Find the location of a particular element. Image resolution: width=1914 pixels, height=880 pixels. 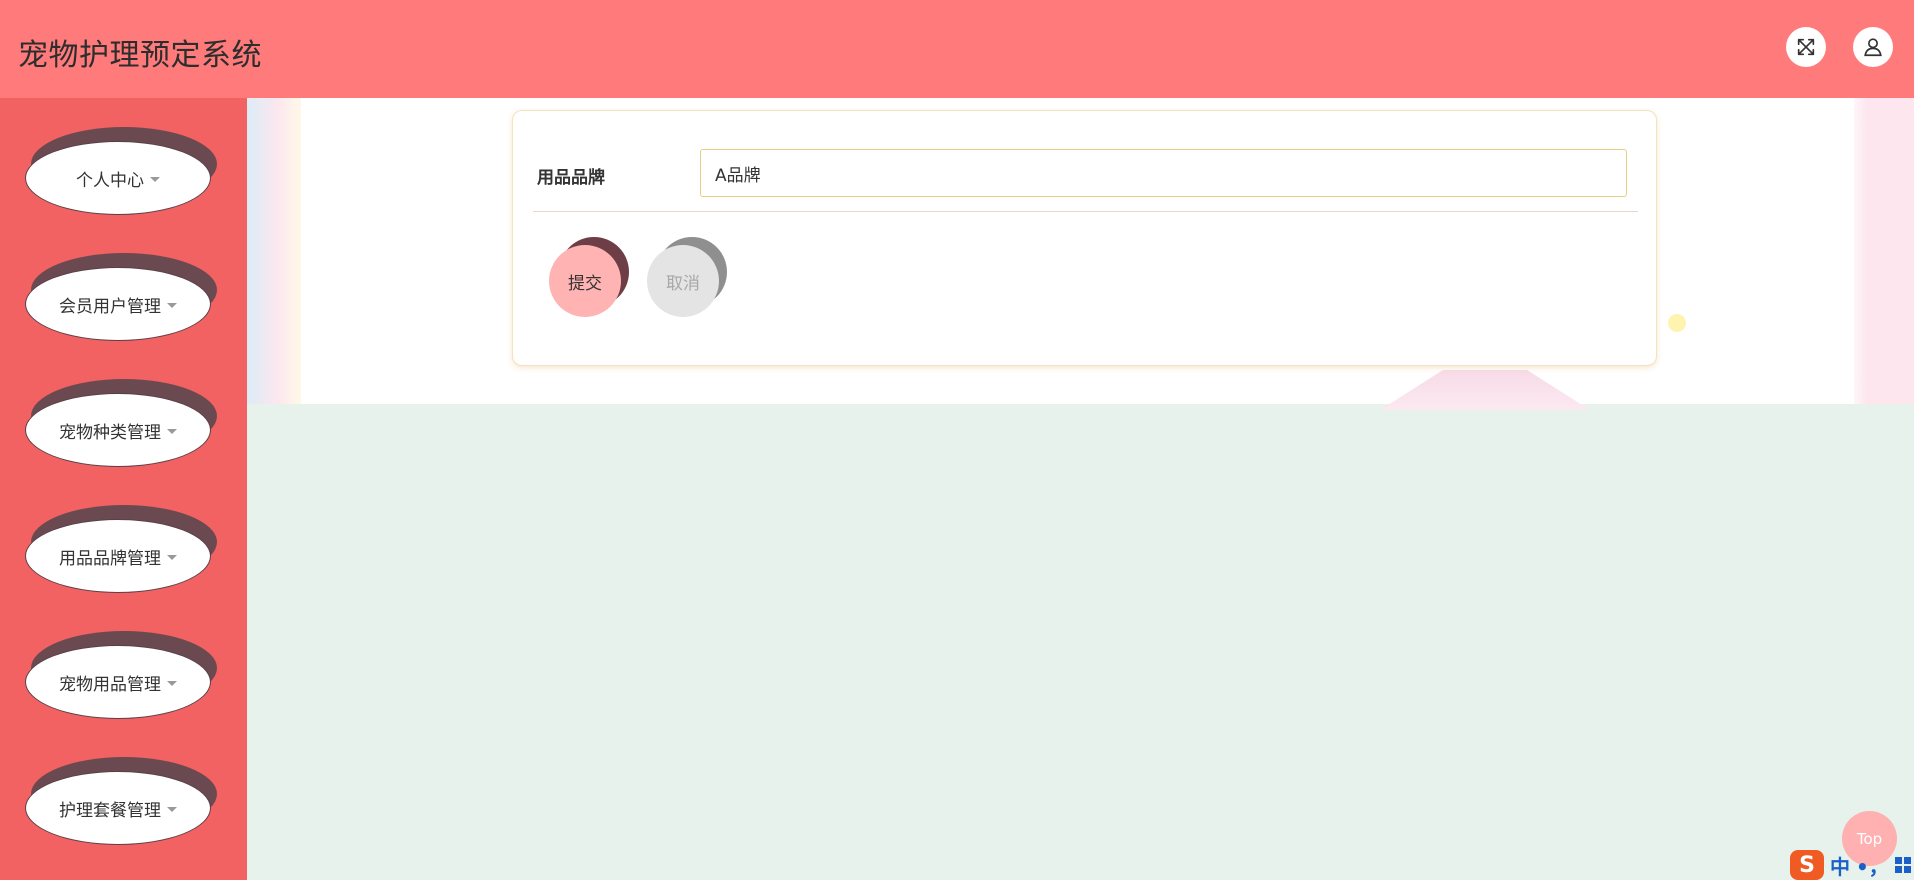

sidebar-item-pet-supplies: 宠物用品管理 is located at coordinates (121, 675).